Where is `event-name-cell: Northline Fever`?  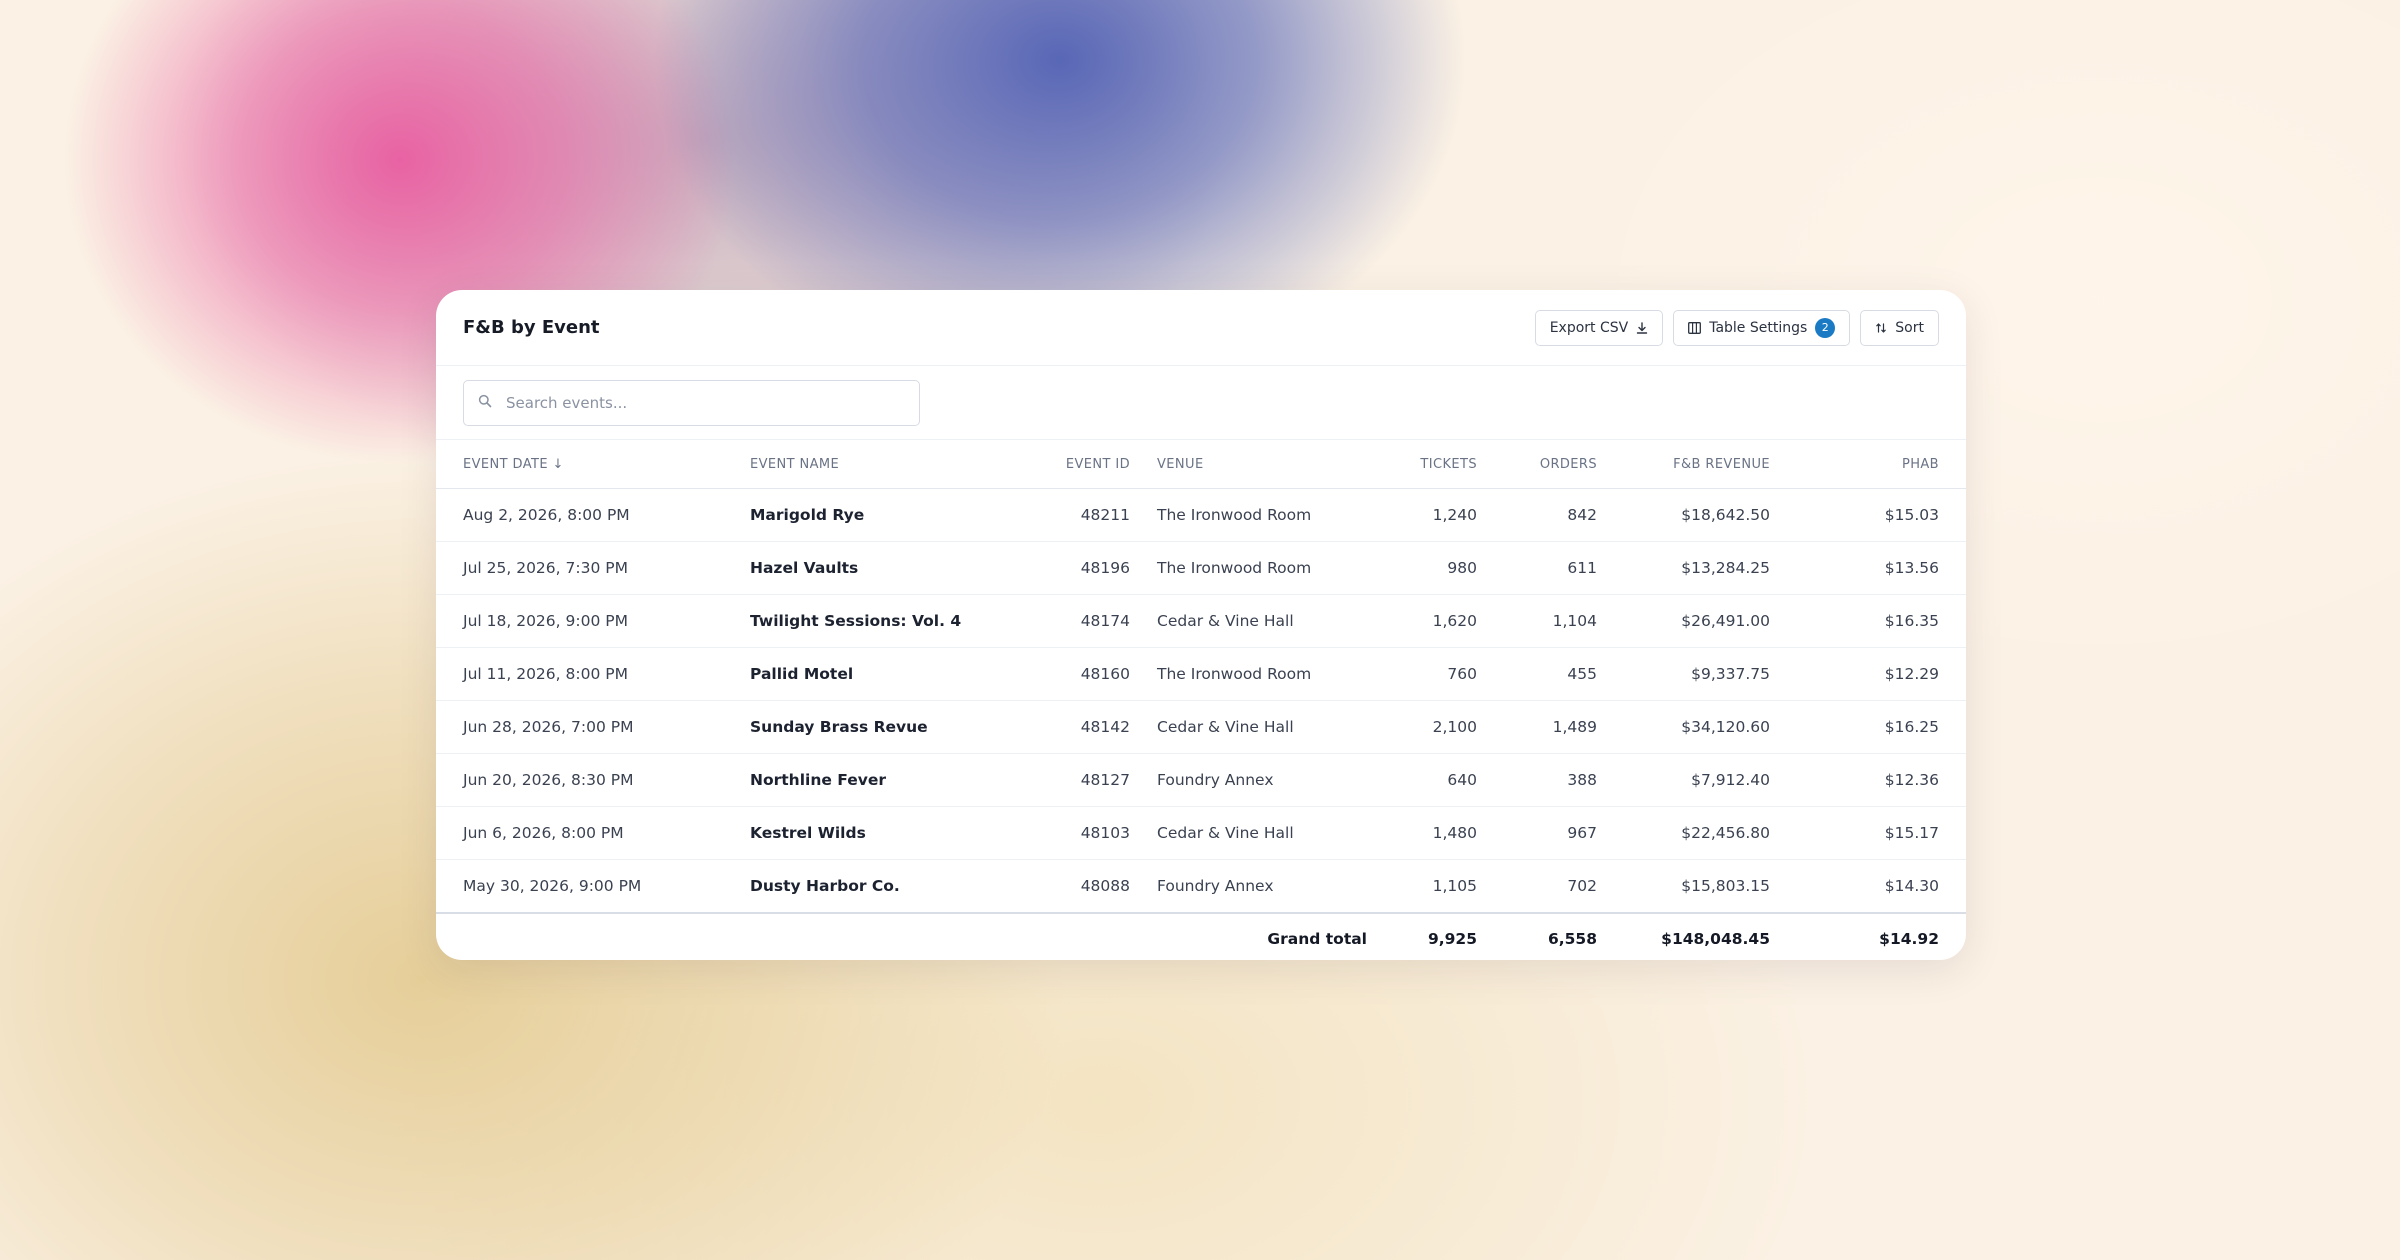
event-name-cell: Northline Fever is located at coordinates (876, 780).